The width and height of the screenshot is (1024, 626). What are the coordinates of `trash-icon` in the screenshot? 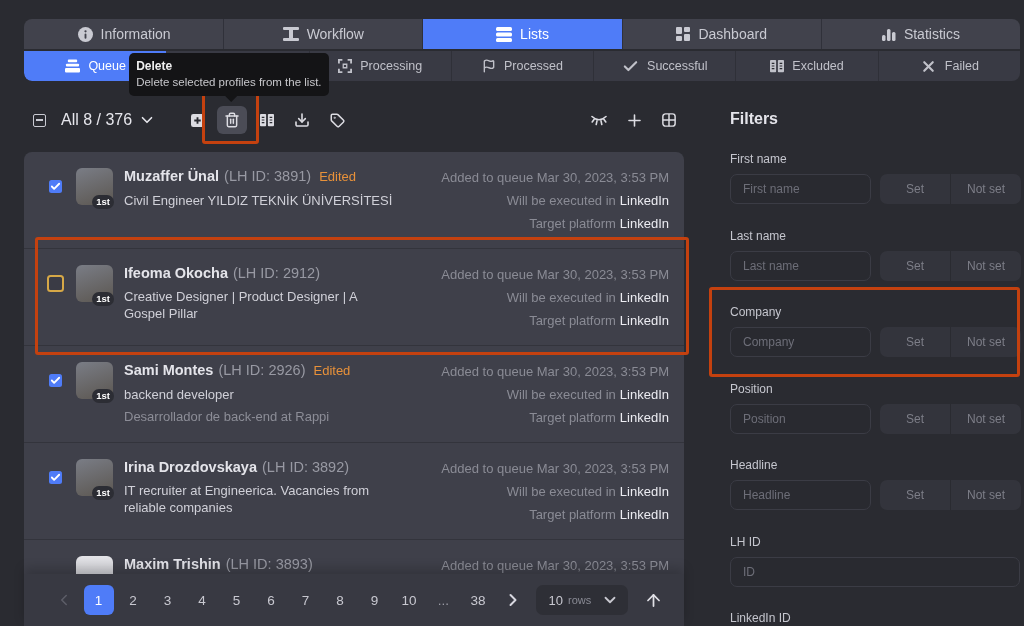 It's located at (232, 120).